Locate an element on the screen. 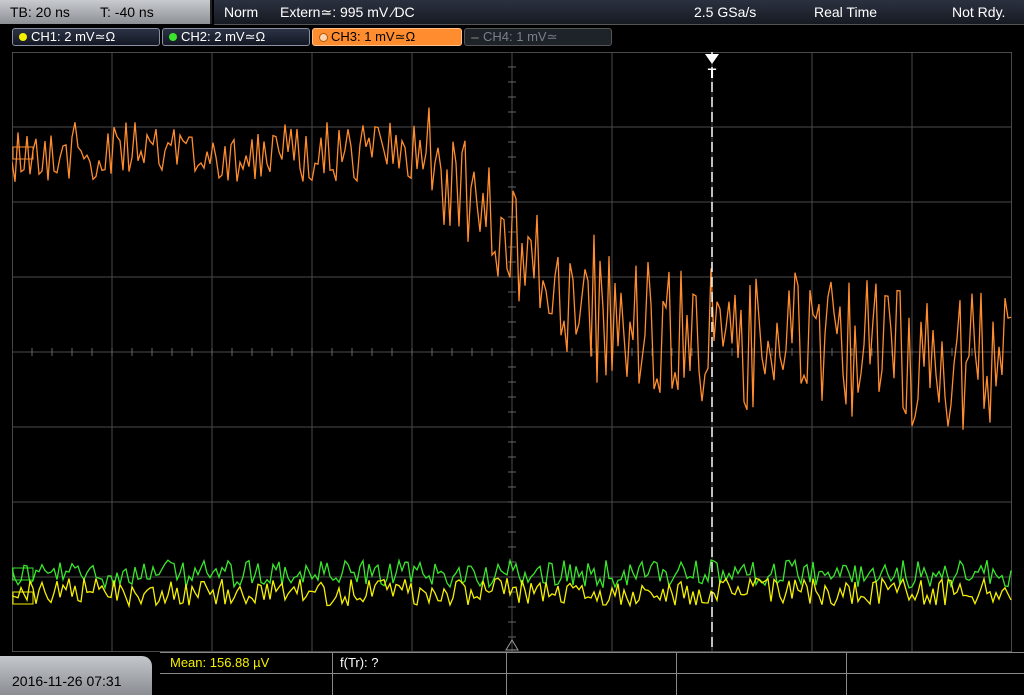  frequency-measurement: f(Tr): ? is located at coordinates (359, 662).